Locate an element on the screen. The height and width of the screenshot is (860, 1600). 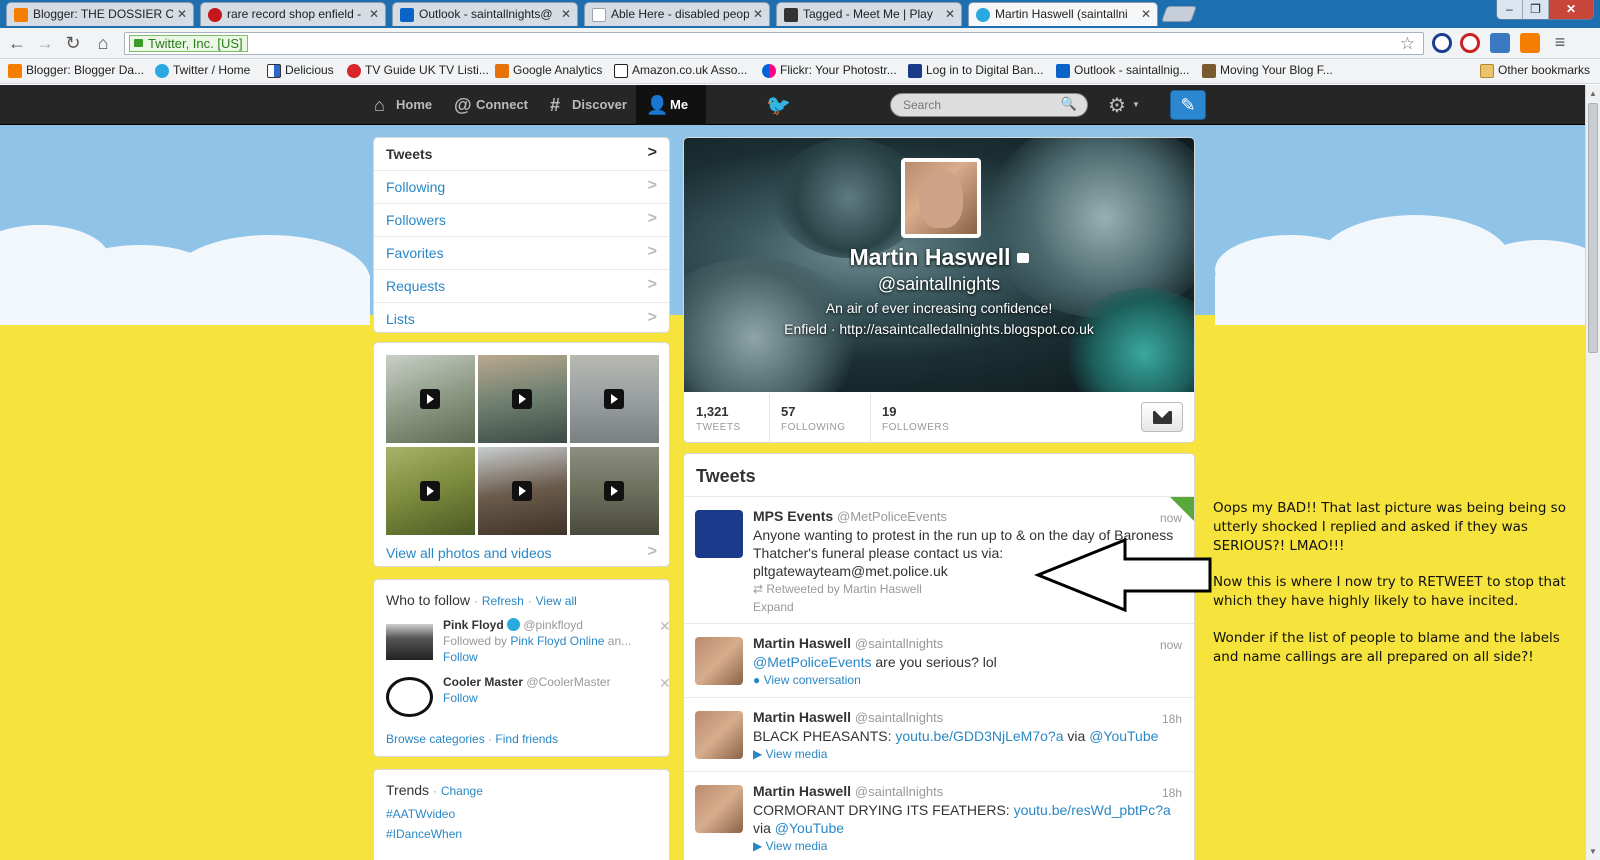
close-window-button: ✕ is located at coordinates (1571, 9).